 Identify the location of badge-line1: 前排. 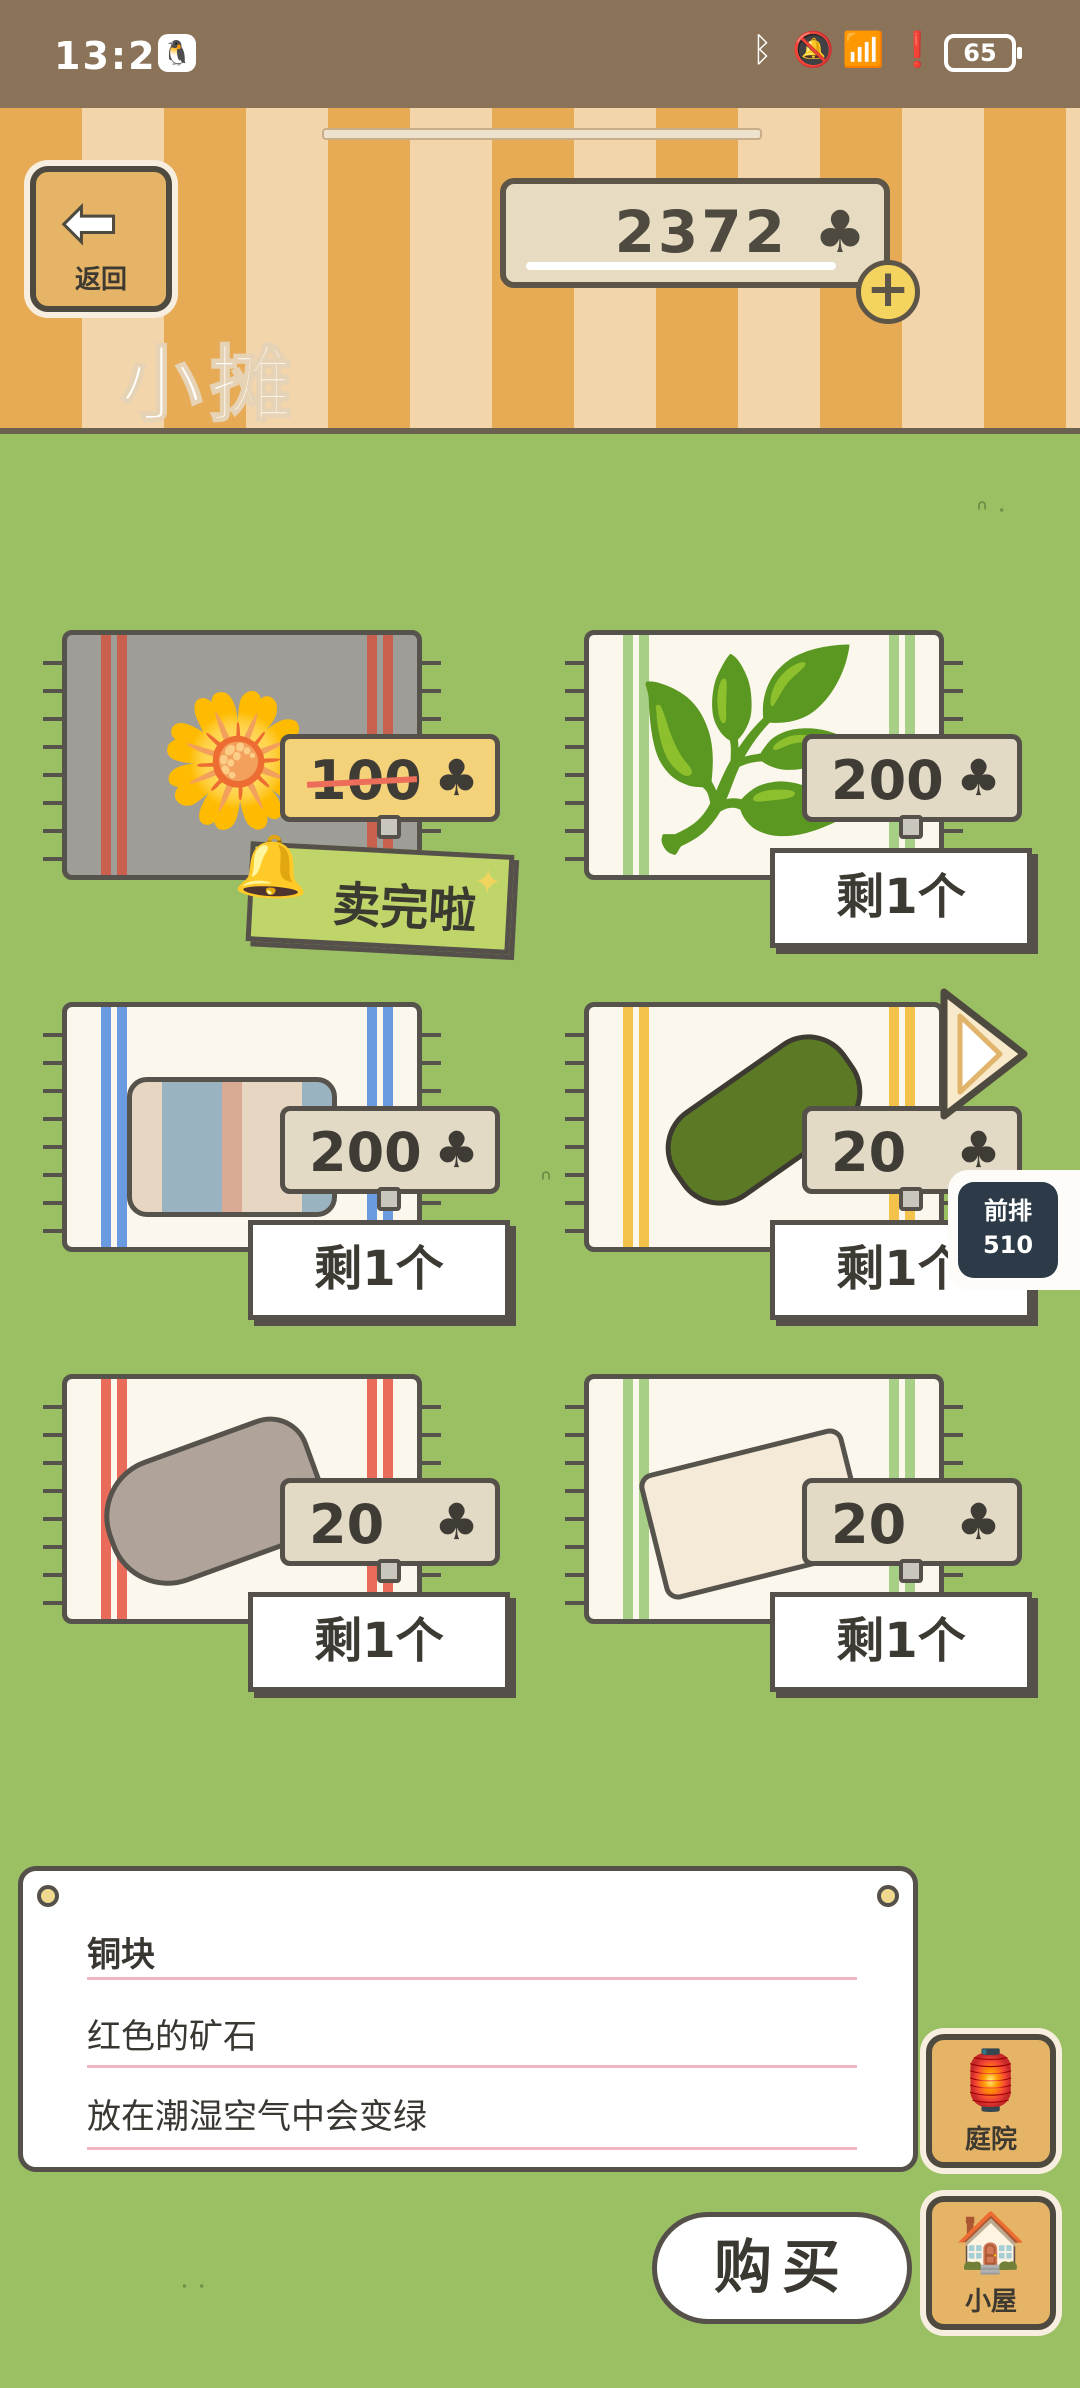
(1008, 1211).